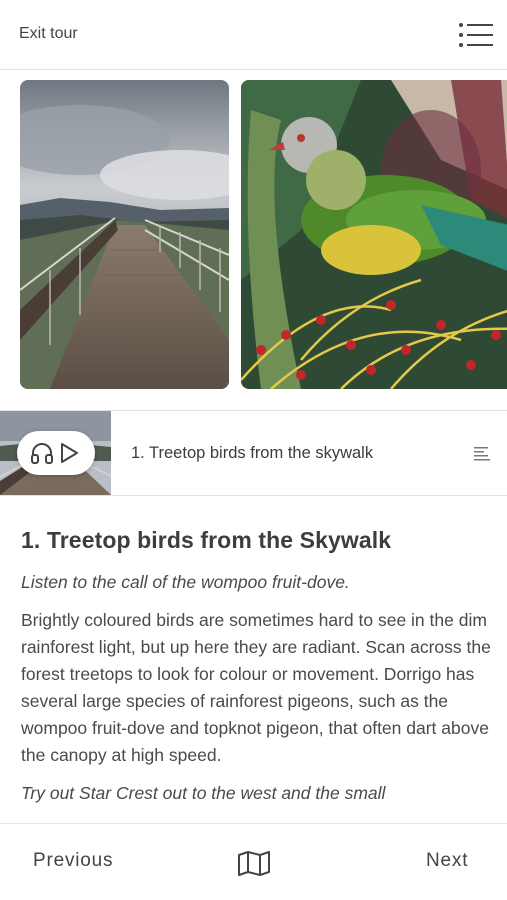  I want to click on skywalk-boardwalk-photo, so click(124, 234).